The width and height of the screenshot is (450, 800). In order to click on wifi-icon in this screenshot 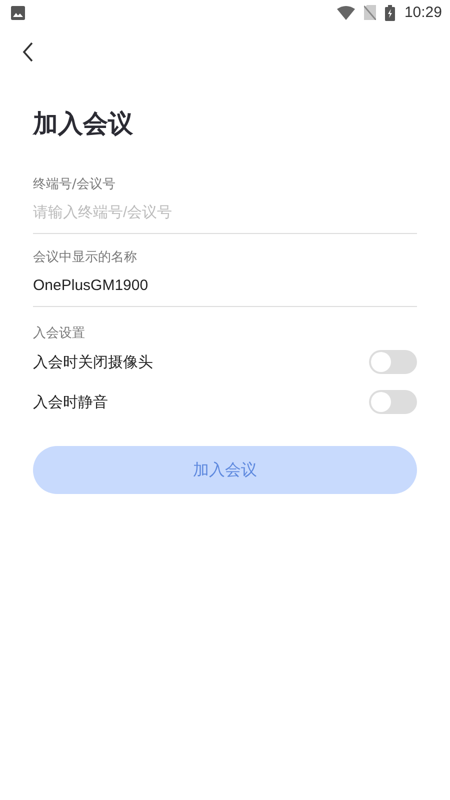, I will do `click(346, 13)`.